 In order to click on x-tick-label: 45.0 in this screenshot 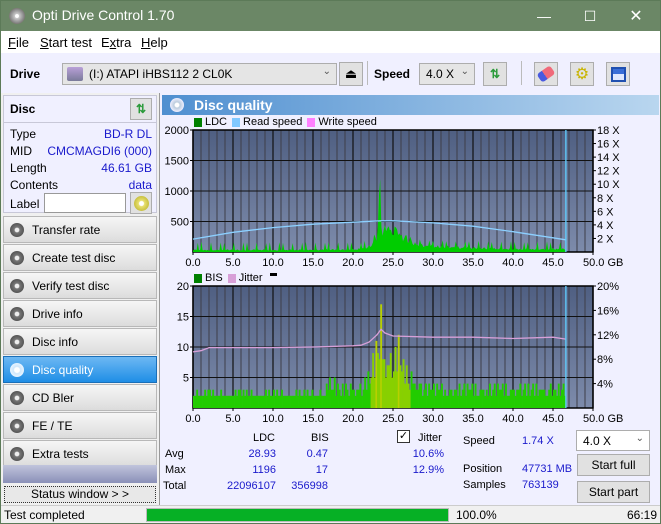, I will do `click(552, 419)`.